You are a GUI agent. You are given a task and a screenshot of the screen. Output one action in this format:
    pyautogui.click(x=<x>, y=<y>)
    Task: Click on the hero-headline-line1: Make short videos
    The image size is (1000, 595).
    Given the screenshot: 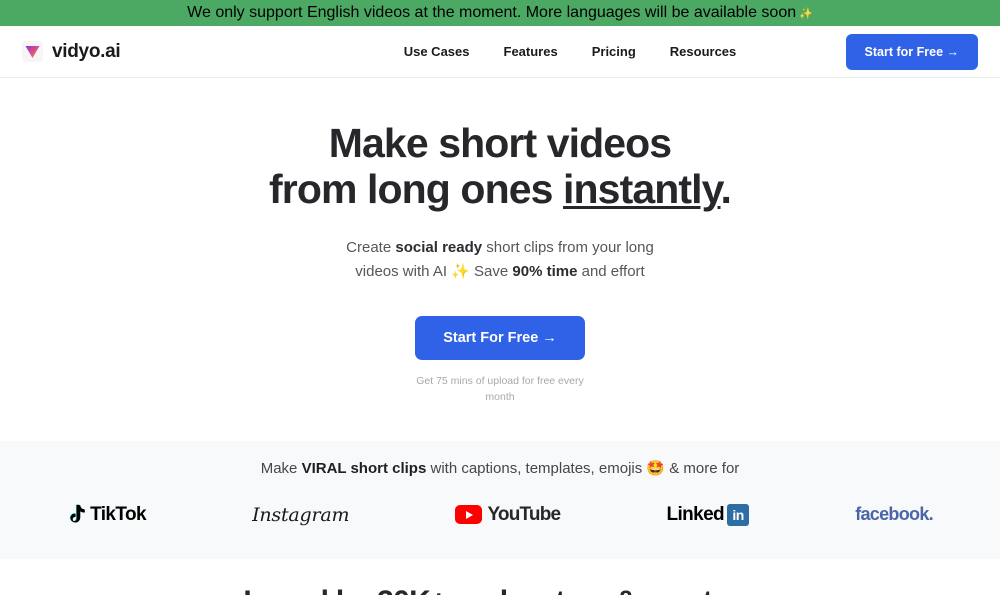 What is the action you would take?
    pyautogui.click(x=500, y=143)
    